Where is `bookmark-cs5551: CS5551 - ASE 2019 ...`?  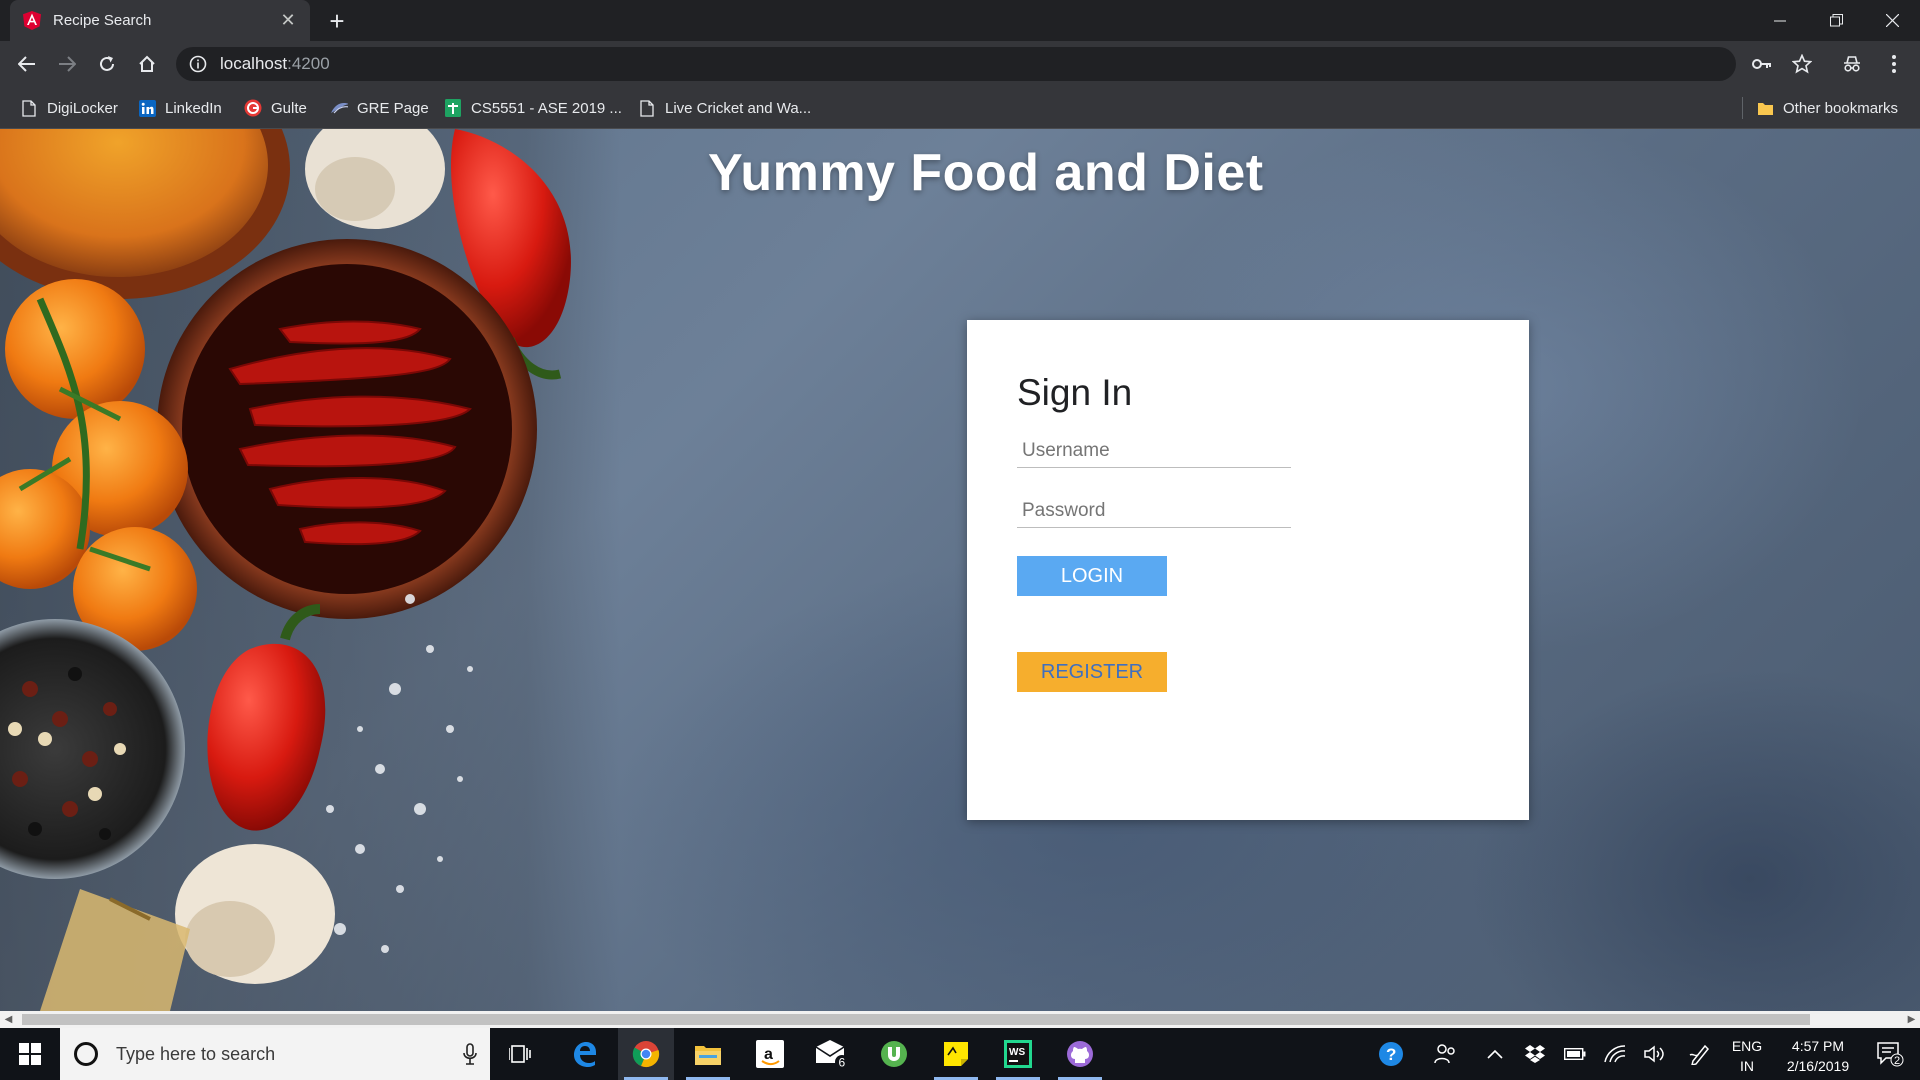 bookmark-cs5551: CS5551 - ASE 2019 ... is located at coordinates (533, 108).